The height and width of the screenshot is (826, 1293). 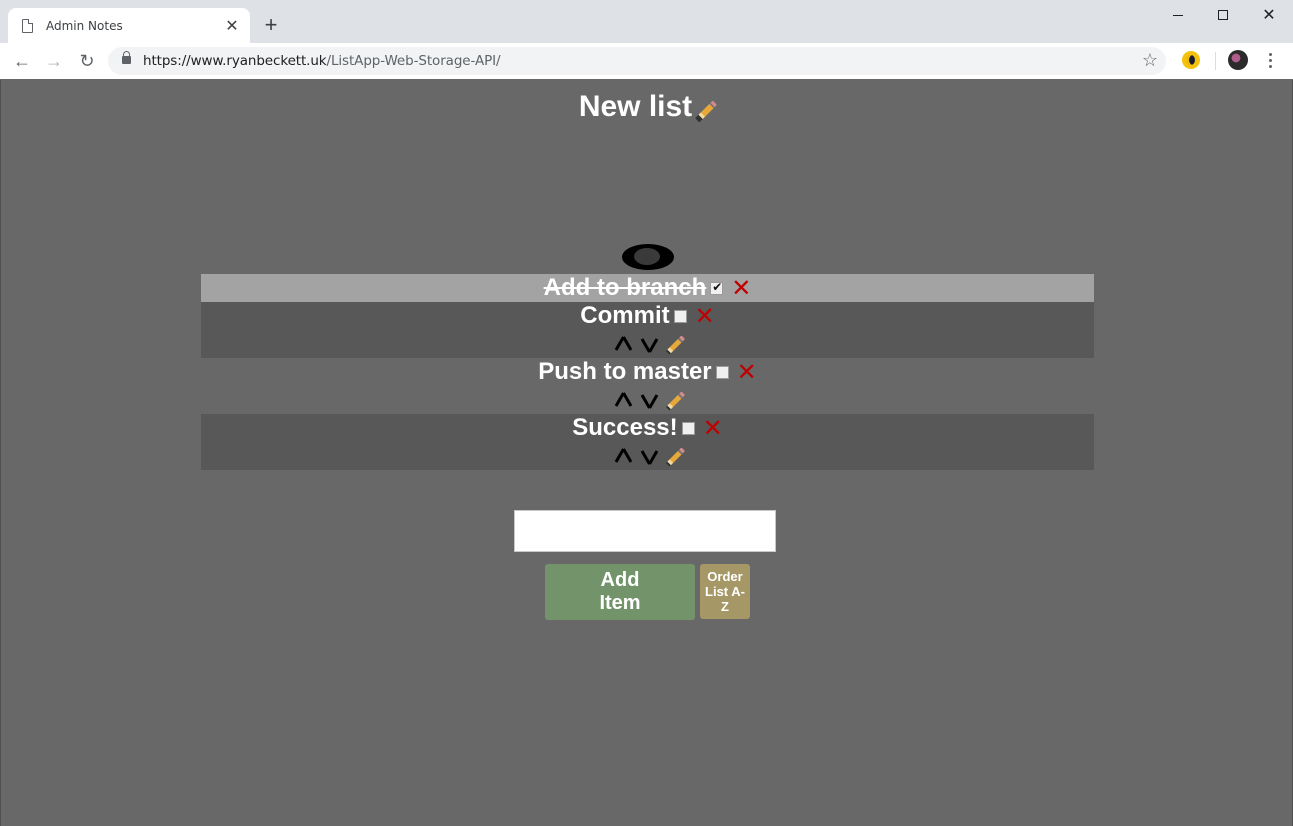 What do you see at coordinates (625, 315) in the screenshot?
I see `item-text: Commit` at bounding box center [625, 315].